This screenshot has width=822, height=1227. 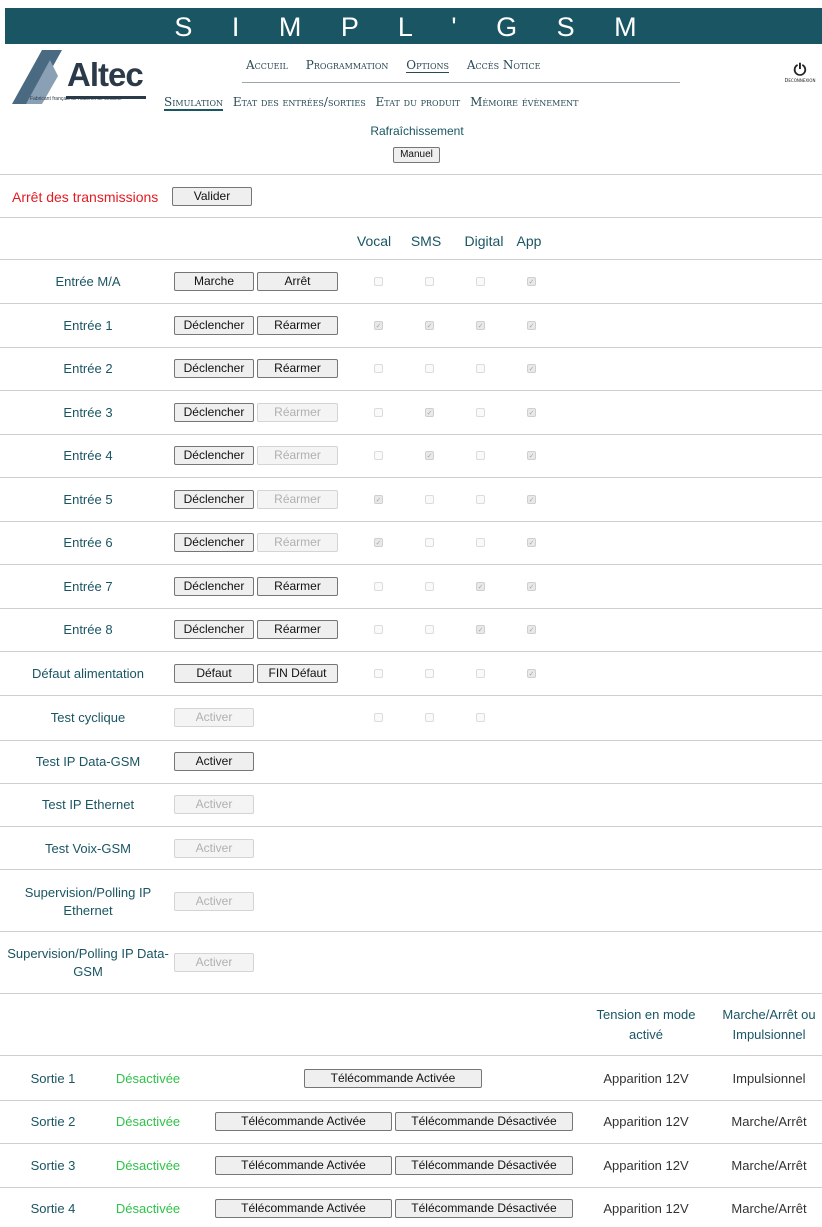 What do you see at coordinates (418, 102) in the screenshot?
I see `subnav-etat-produit: Etat du produit` at bounding box center [418, 102].